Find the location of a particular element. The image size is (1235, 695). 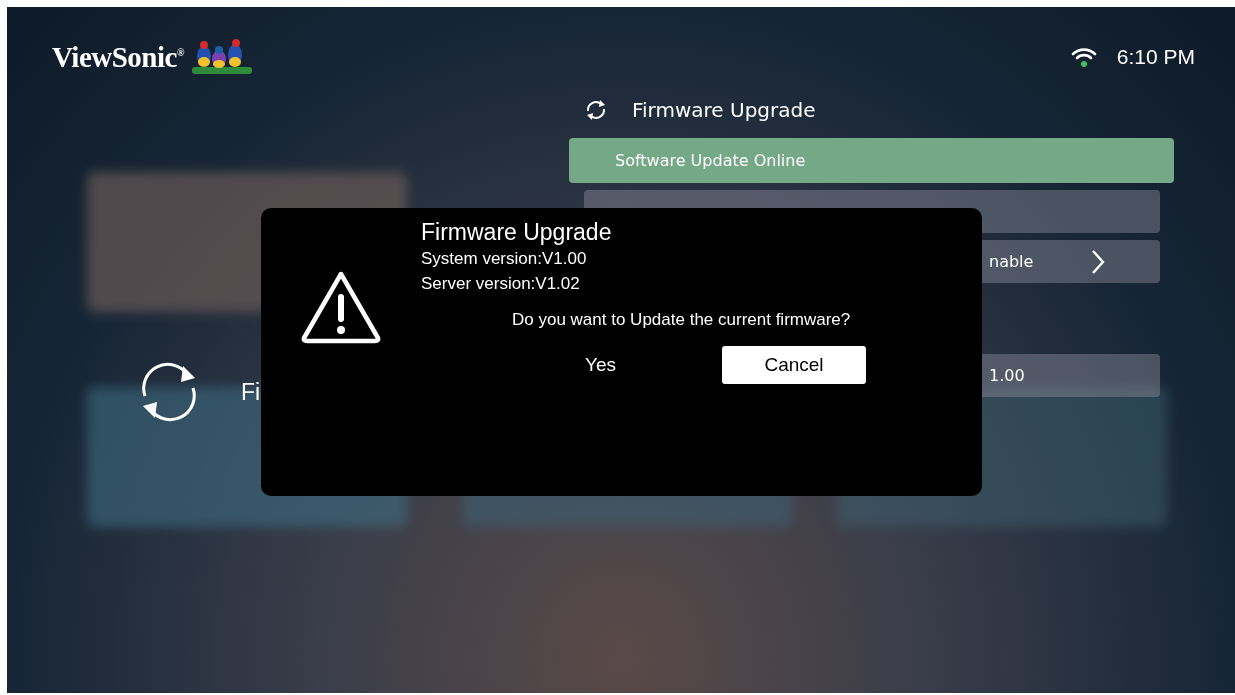

dialog-title: Firmware Upgrade is located at coordinates (517, 232).